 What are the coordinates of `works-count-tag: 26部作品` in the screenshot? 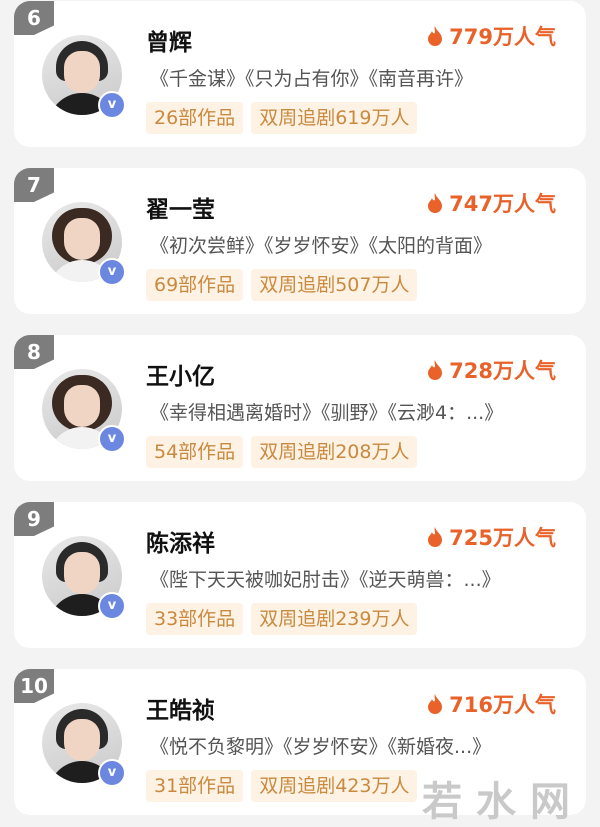 It's located at (195, 118).